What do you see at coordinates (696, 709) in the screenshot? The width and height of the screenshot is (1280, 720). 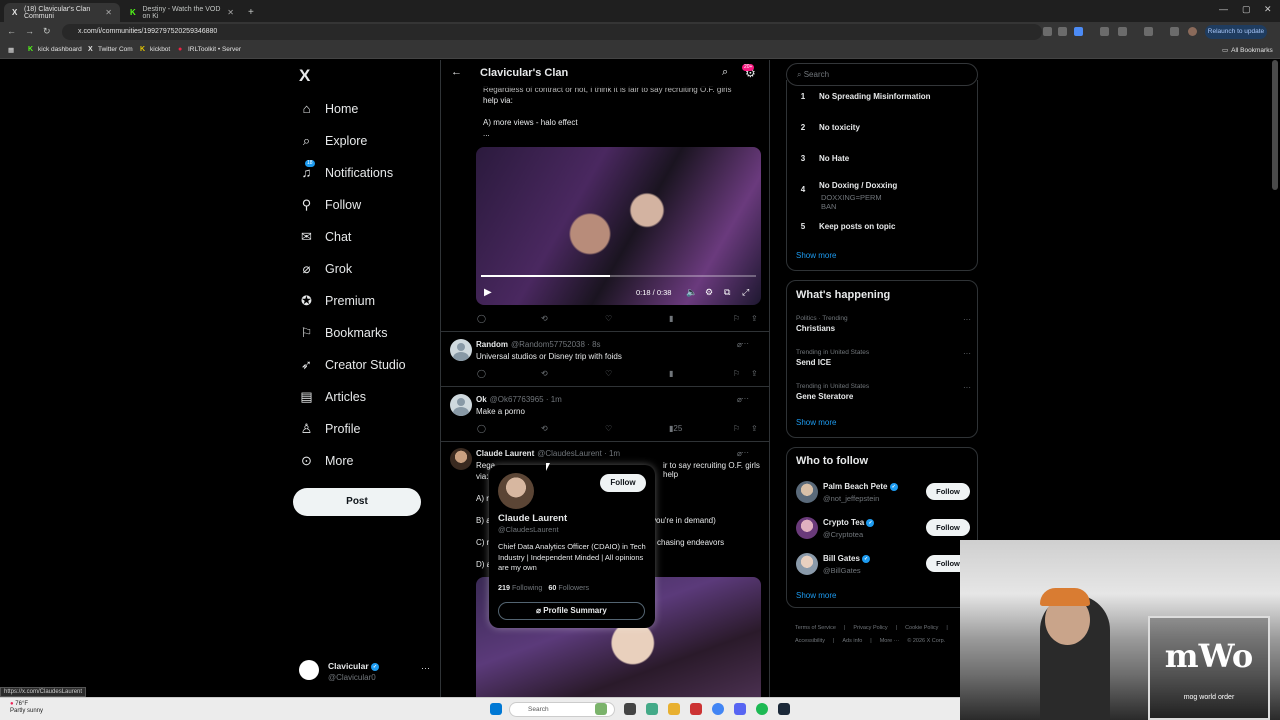 I see `obs-icon` at bounding box center [696, 709].